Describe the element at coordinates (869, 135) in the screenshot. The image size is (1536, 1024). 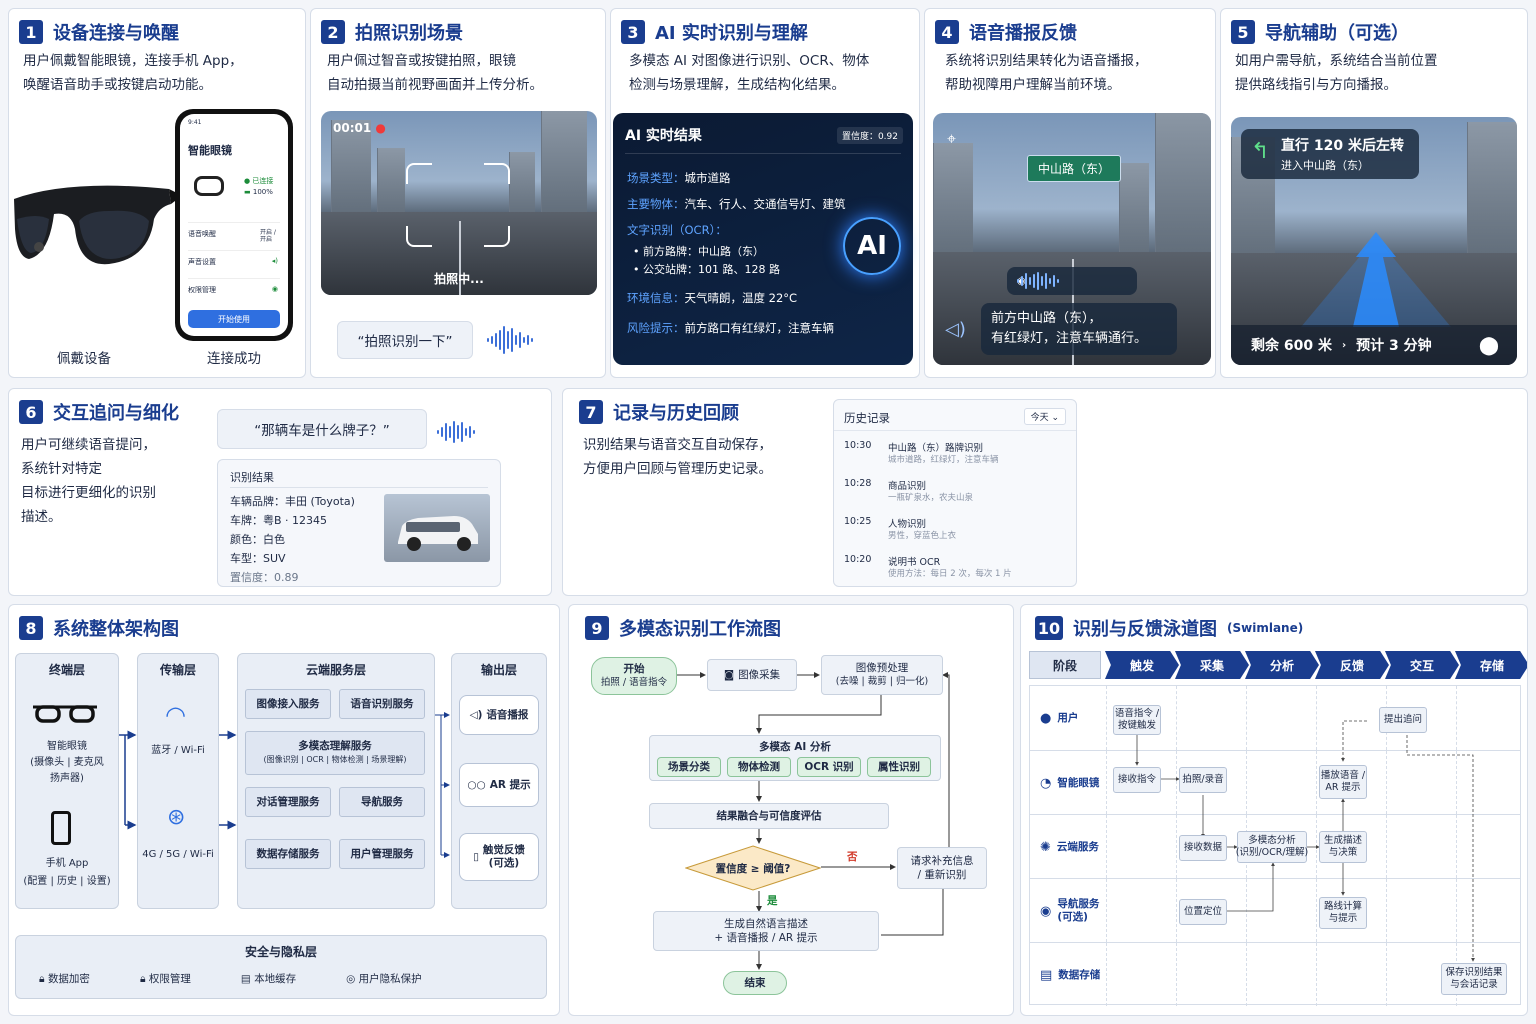
I see `confidence-badge: 置信度：0.92` at that location.